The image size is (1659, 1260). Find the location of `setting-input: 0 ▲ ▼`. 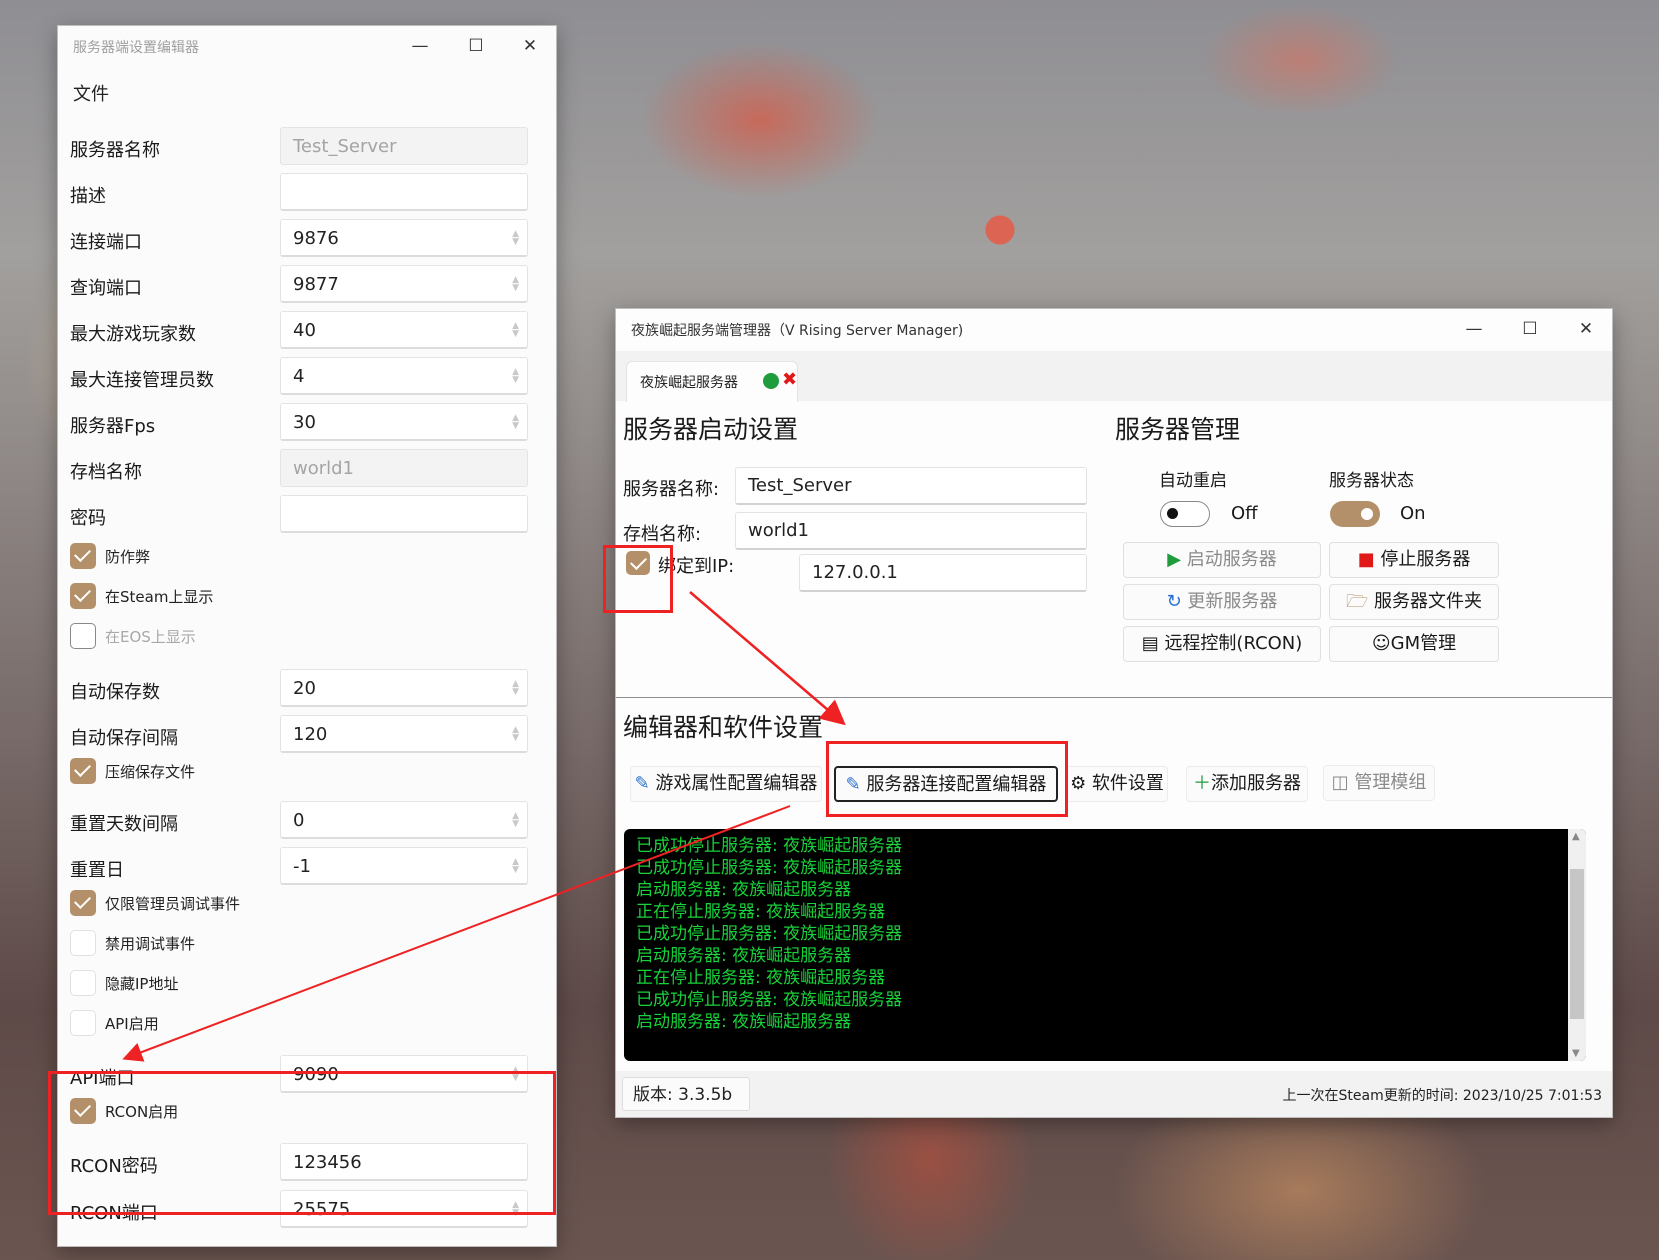

setting-input: 0 ▲ ▼ is located at coordinates (404, 820).